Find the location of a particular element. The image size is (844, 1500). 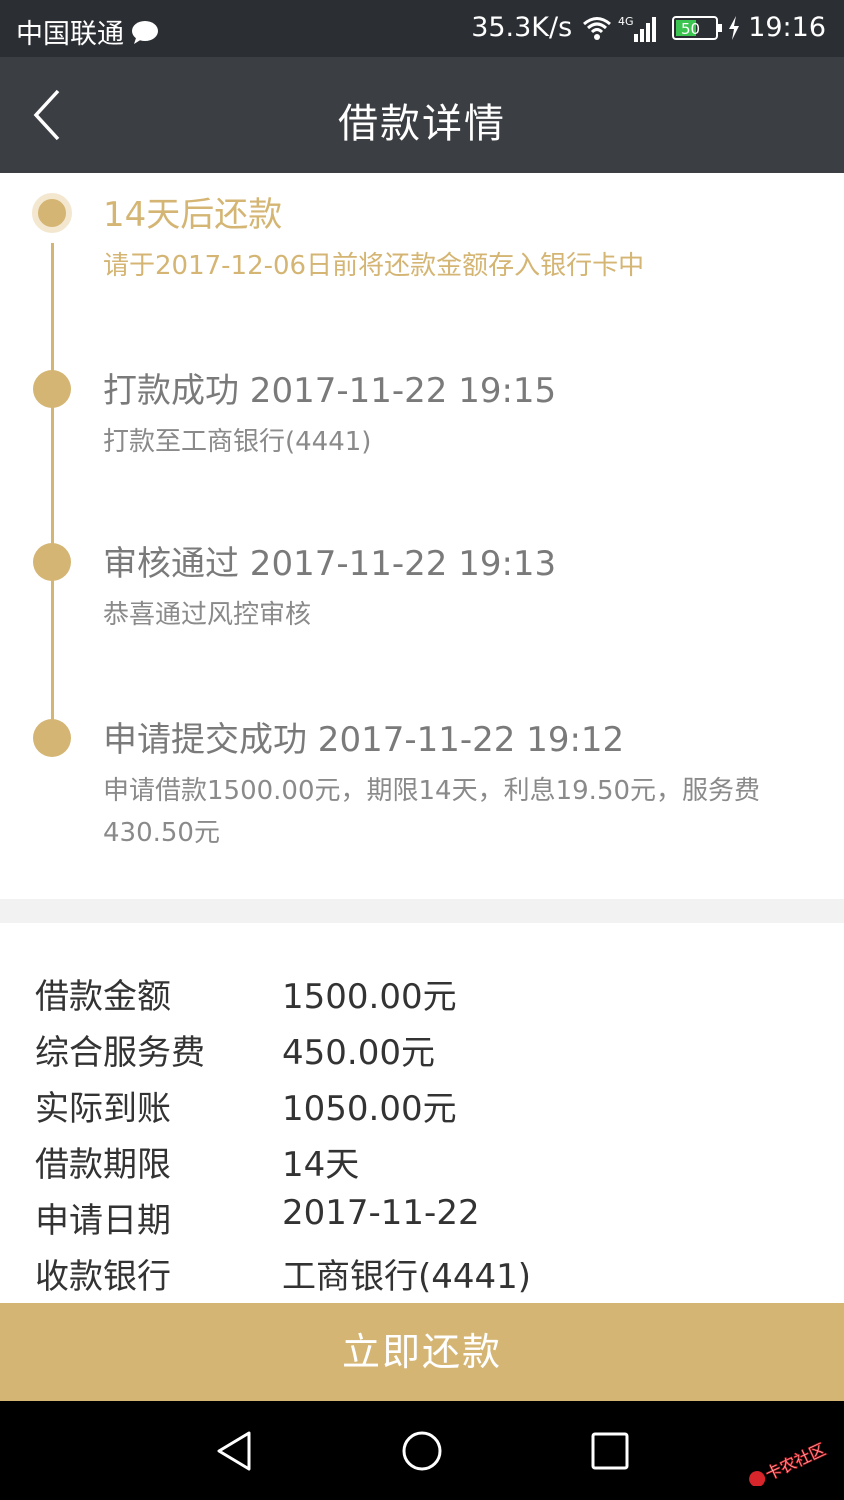

page-title: 借款详情 is located at coordinates (422, 124).